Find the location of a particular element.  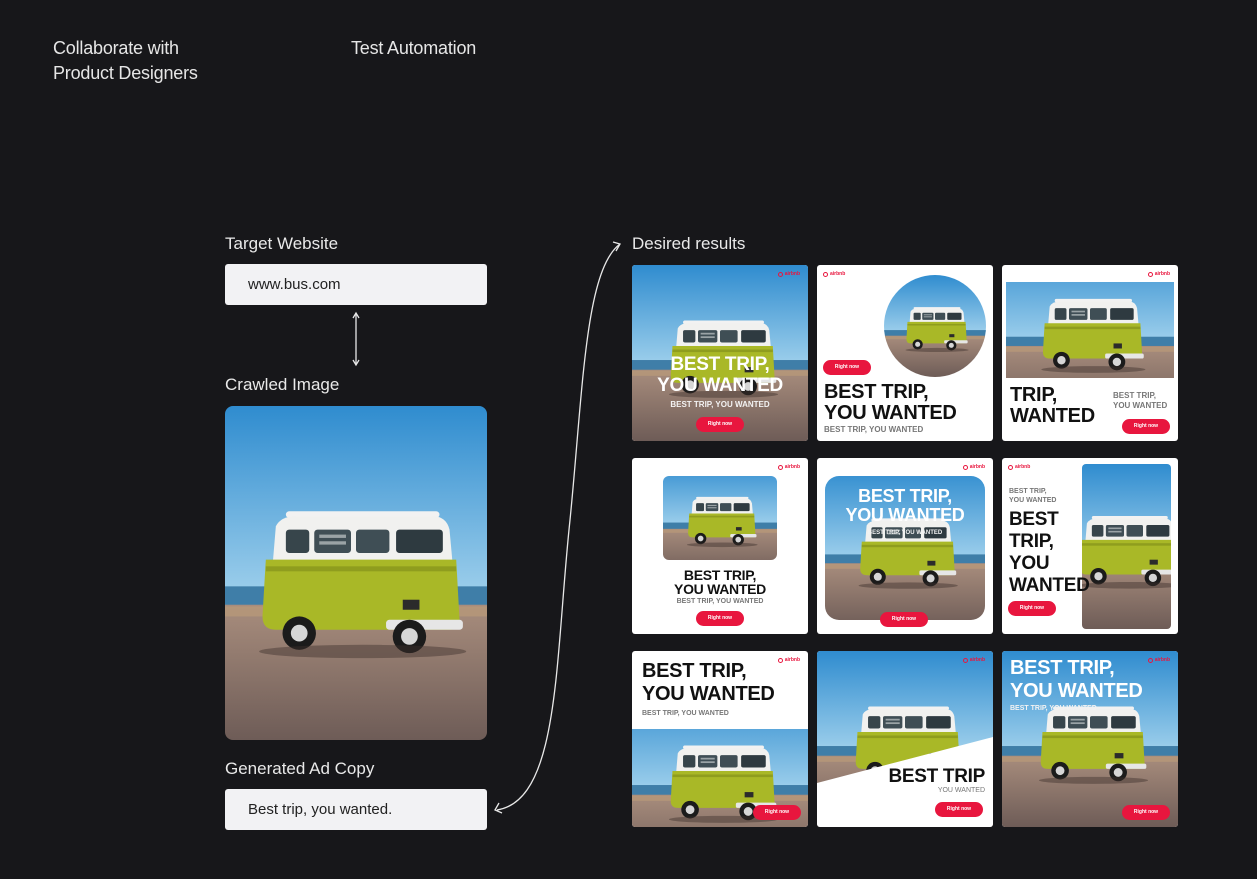

crawled-image is located at coordinates (356, 573).